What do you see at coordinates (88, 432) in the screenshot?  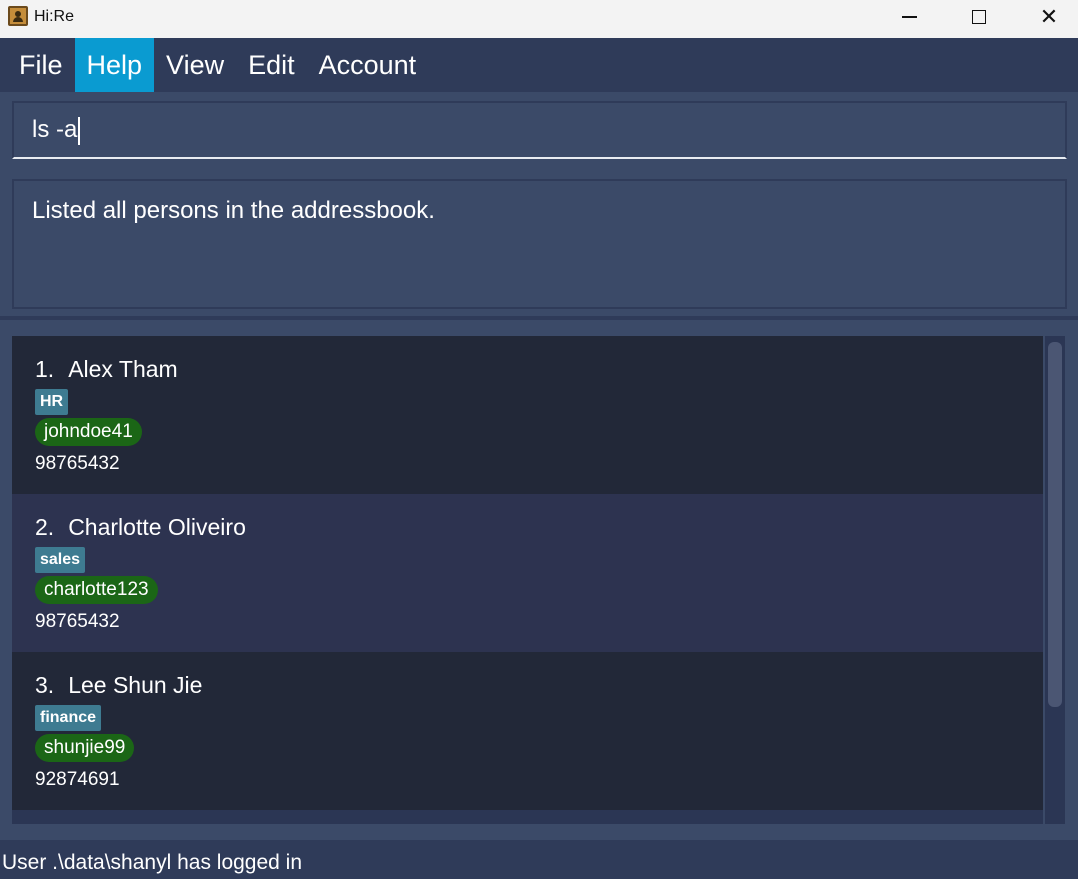 I see `person-username-badge: johndoe41` at bounding box center [88, 432].